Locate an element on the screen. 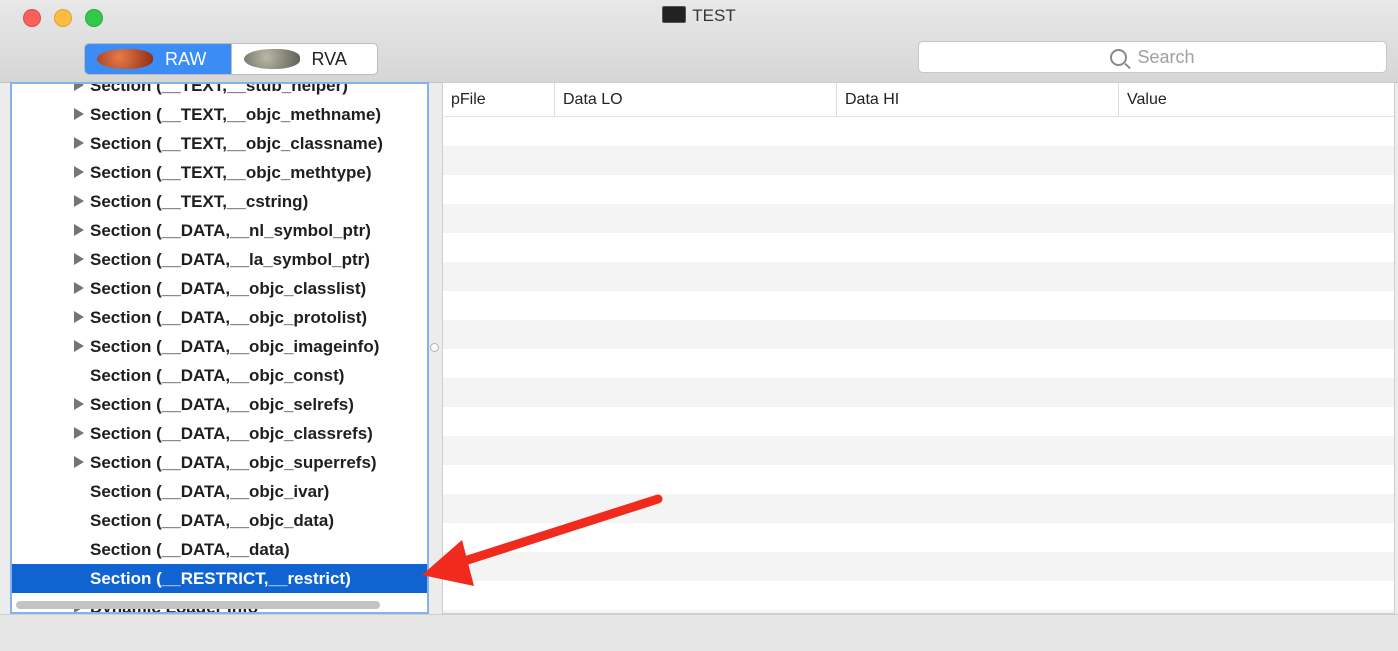 The height and width of the screenshot is (651, 1398). tree-row: Section (__DATA,__objc_ivar) is located at coordinates (219, 491).